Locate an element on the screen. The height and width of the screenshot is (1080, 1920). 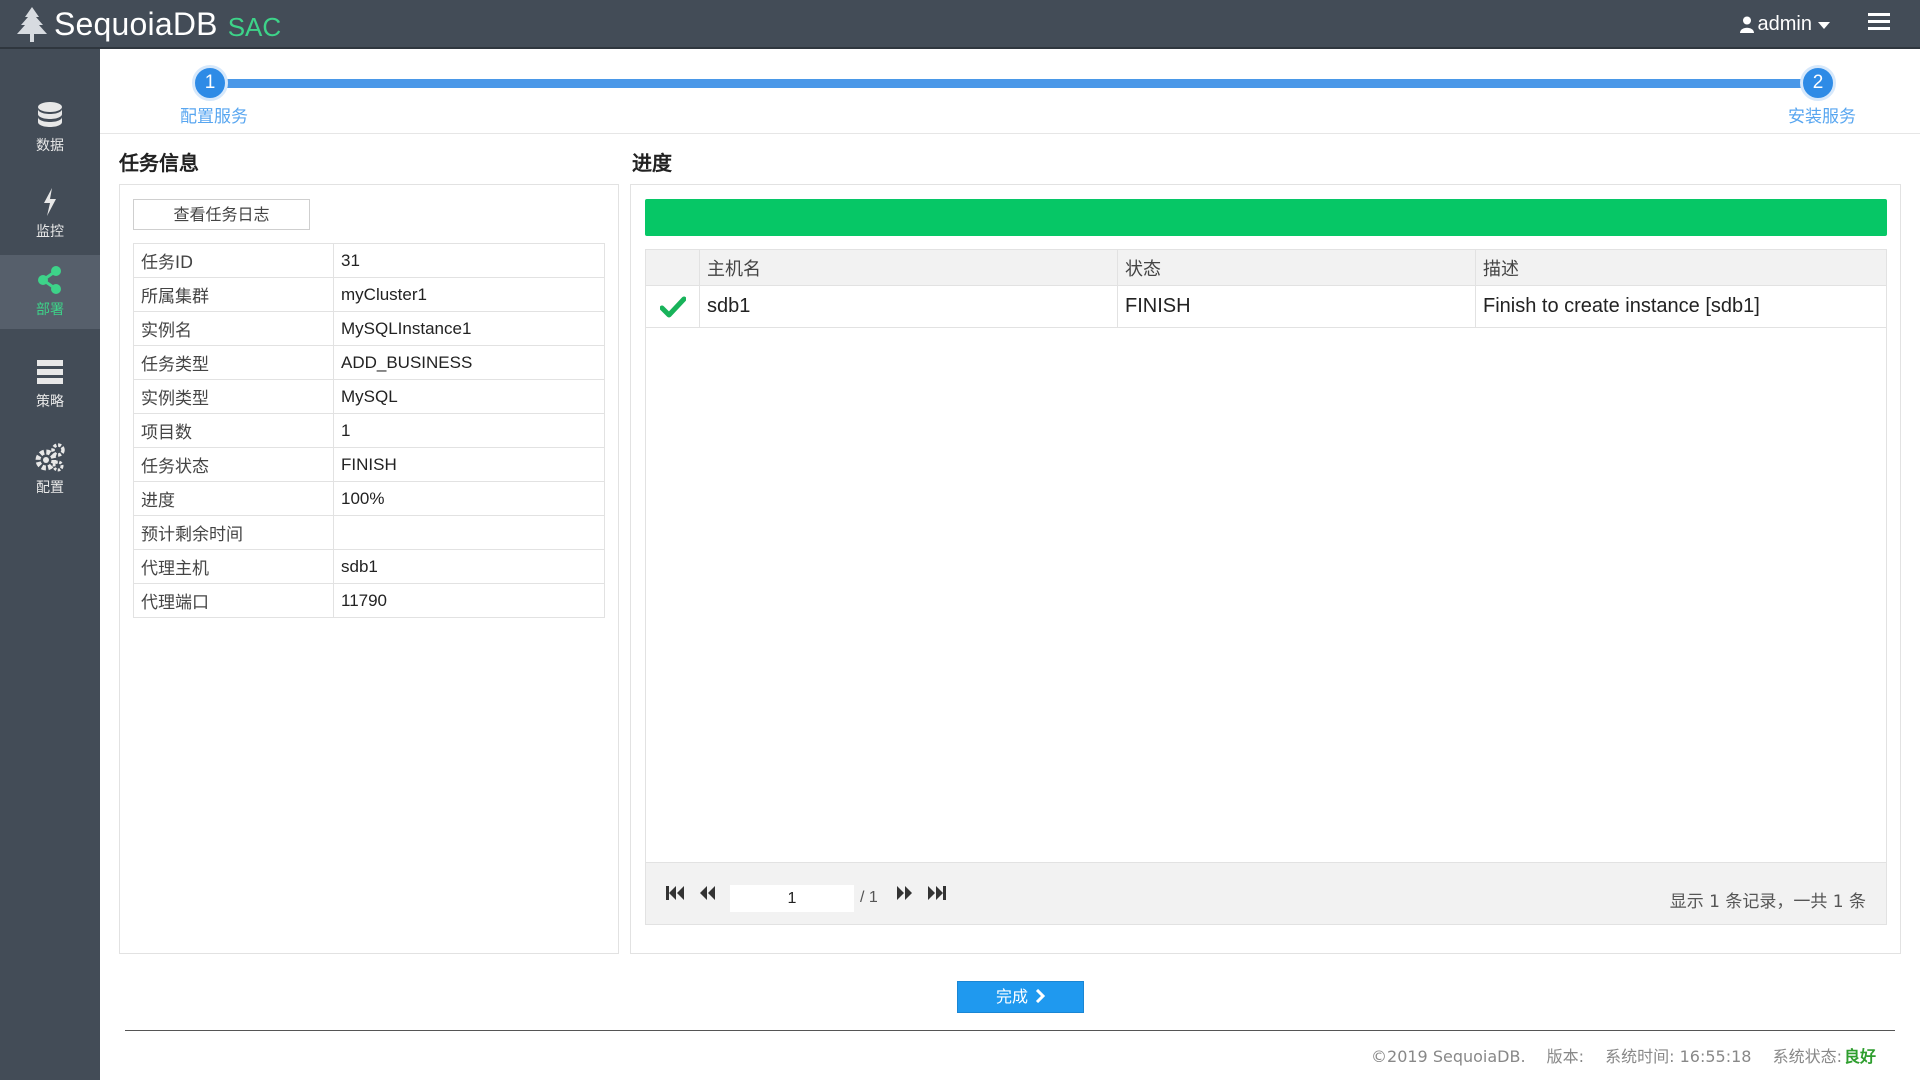
task-info-value: MySQL is located at coordinates (469, 396).